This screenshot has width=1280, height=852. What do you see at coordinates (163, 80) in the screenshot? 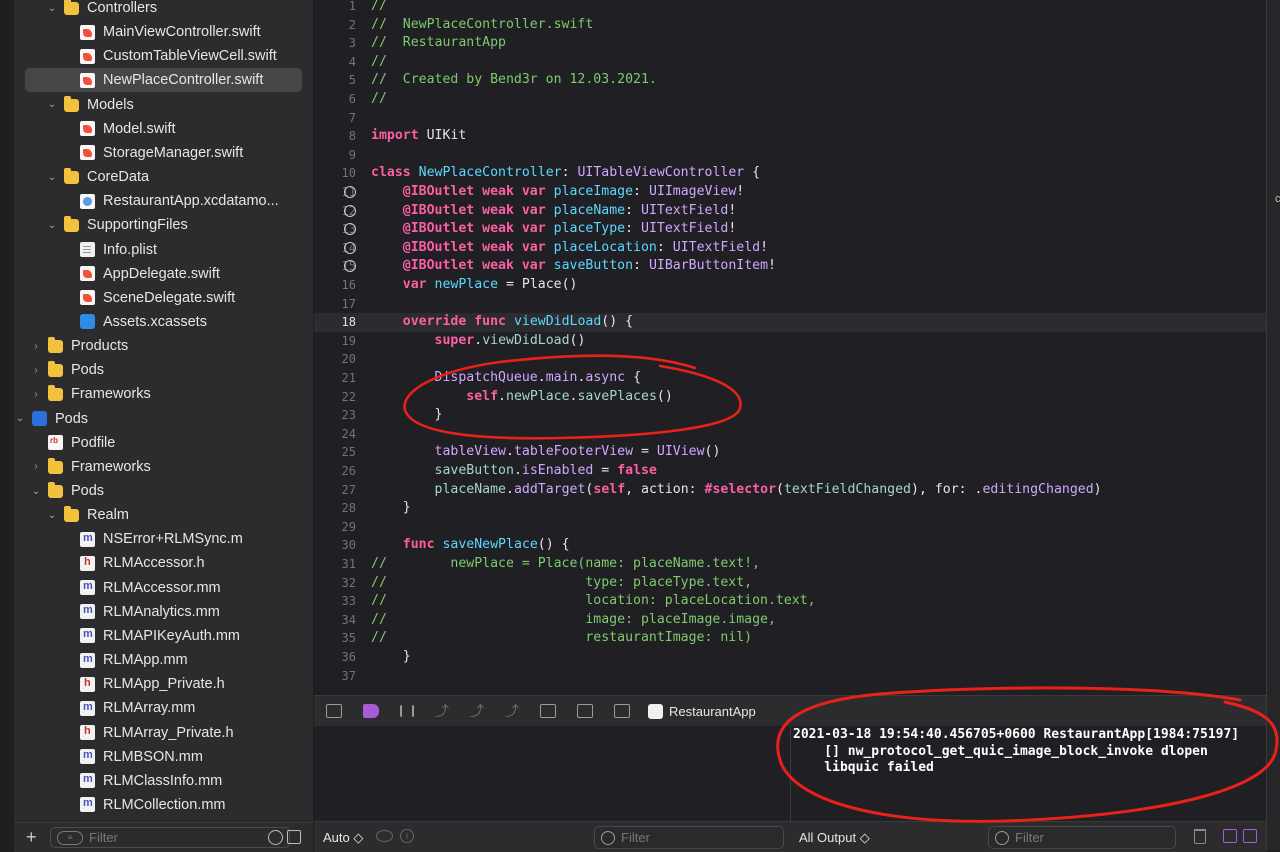
I see `navigator-item: NewPlaceController.swift` at bounding box center [163, 80].